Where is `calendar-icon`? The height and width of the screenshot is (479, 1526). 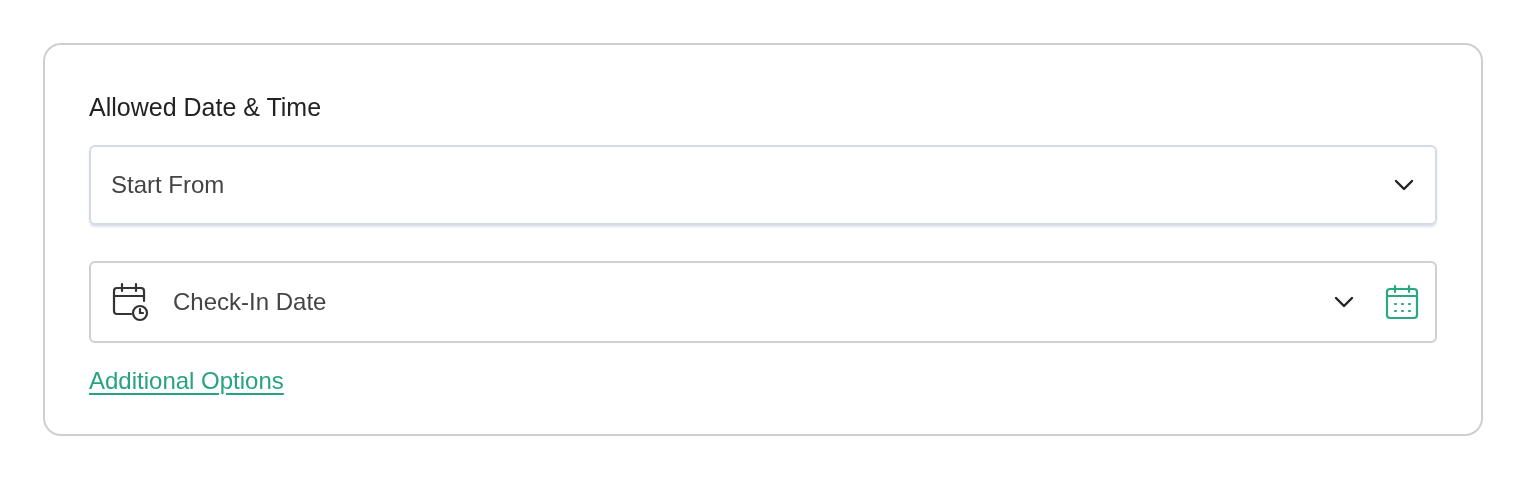
calendar-icon is located at coordinates (1402, 302).